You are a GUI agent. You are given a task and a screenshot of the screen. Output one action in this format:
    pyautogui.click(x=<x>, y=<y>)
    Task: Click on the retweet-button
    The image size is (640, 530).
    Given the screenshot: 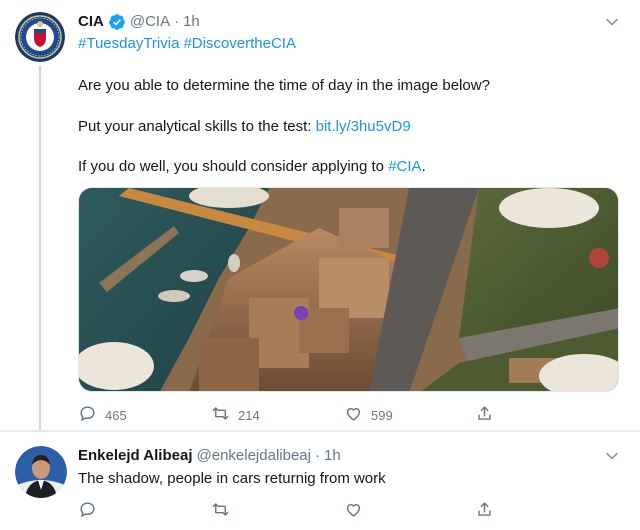 What is the action you would take?
    pyautogui.click(x=220, y=511)
    